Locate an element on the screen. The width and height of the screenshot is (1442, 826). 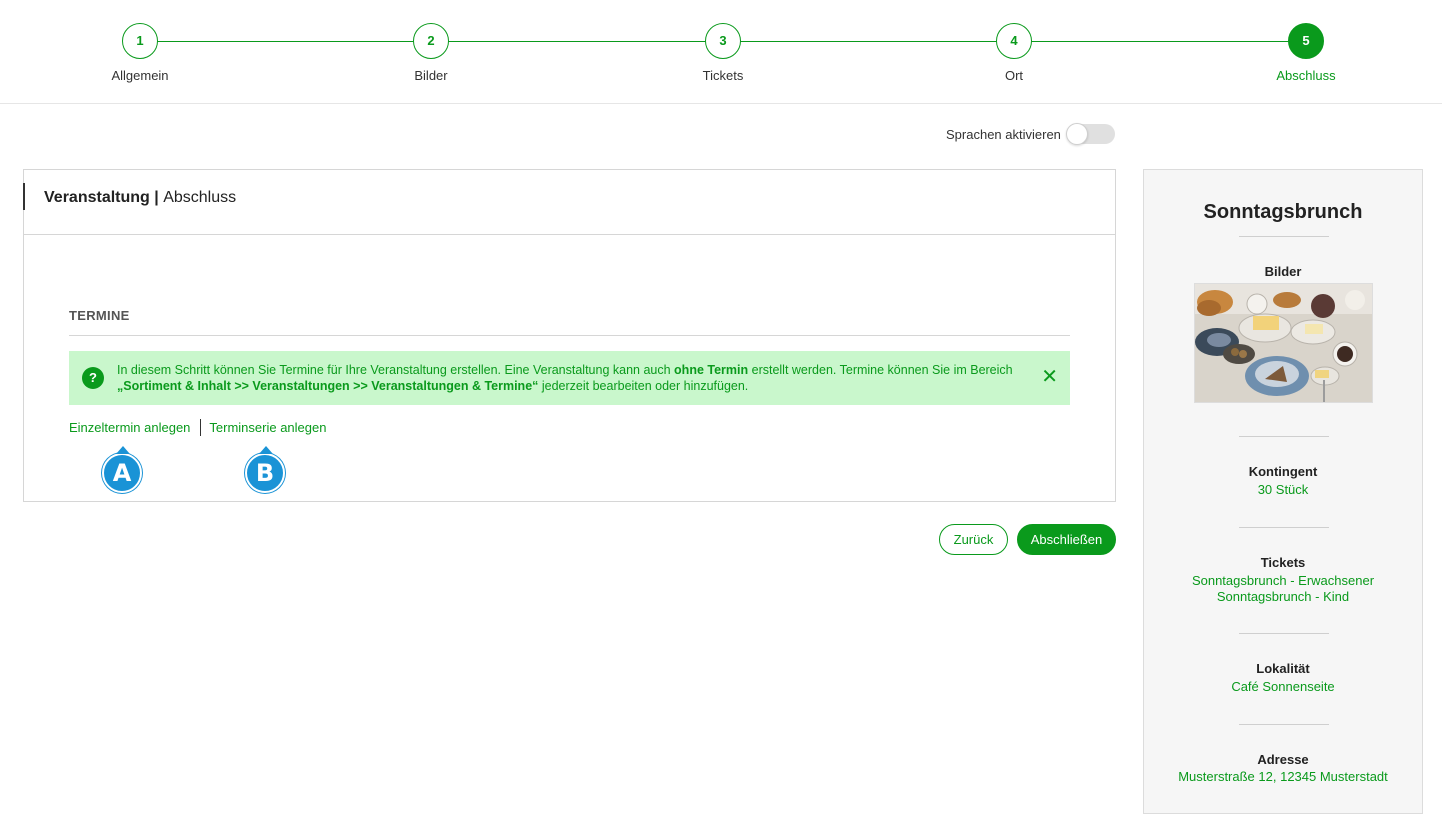
page-title: Veranstaltung | Abschluss is located at coordinates (140, 198).